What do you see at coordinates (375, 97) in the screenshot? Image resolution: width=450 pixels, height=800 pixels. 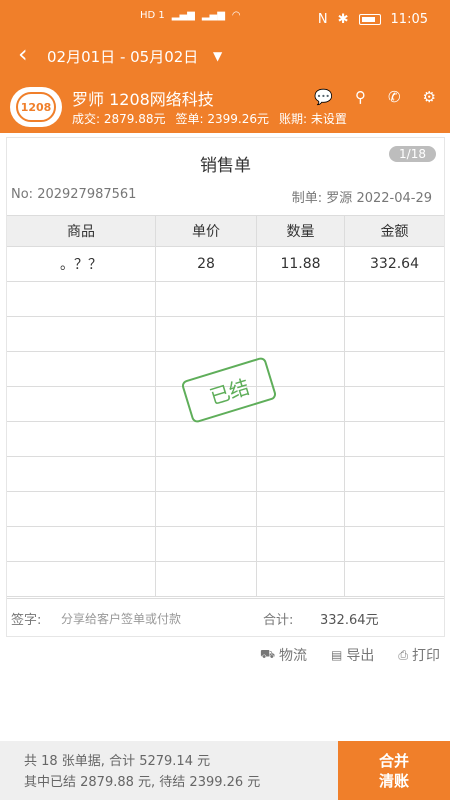 I see `shop-actions: 💬 ⚲ ✆ ⚙` at bounding box center [375, 97].